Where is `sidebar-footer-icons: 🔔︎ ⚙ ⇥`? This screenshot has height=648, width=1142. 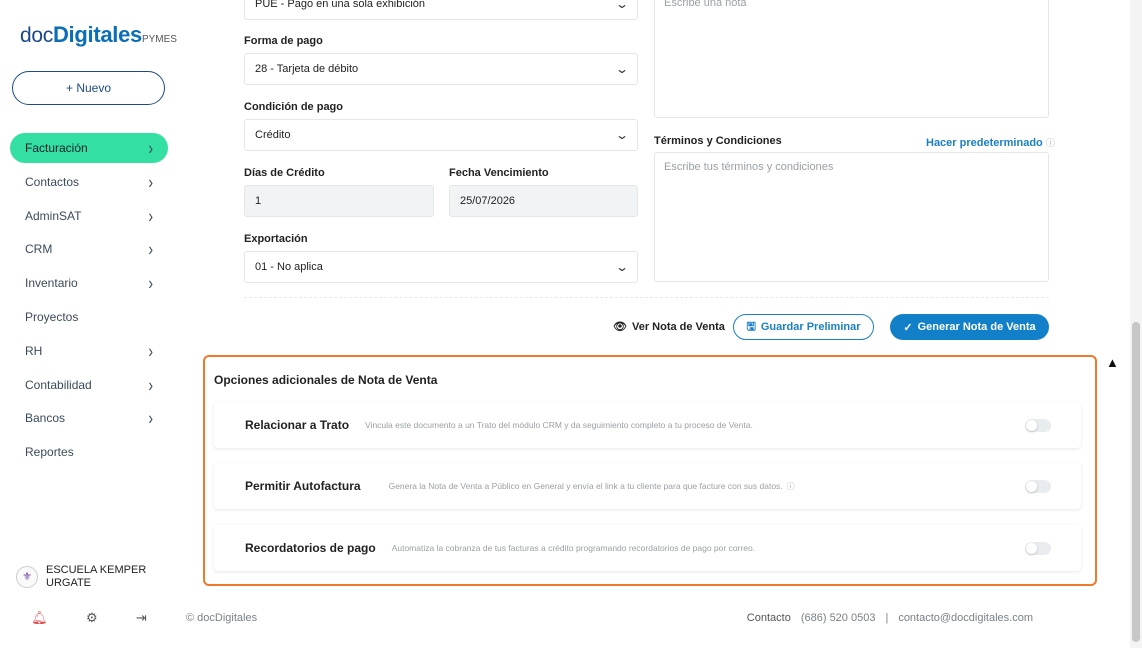
sidebar-footer-icons: 🔔︎ ⚙ ⇥ is located at coordinates (89, 618).